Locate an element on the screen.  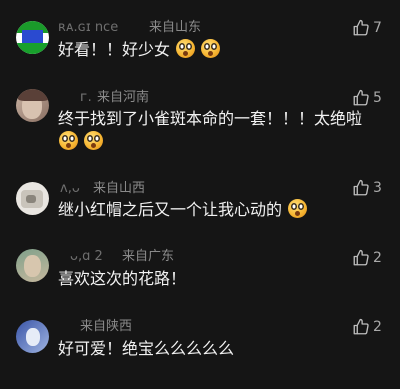
username: ᴦ. is located at coordinates (86, 98).